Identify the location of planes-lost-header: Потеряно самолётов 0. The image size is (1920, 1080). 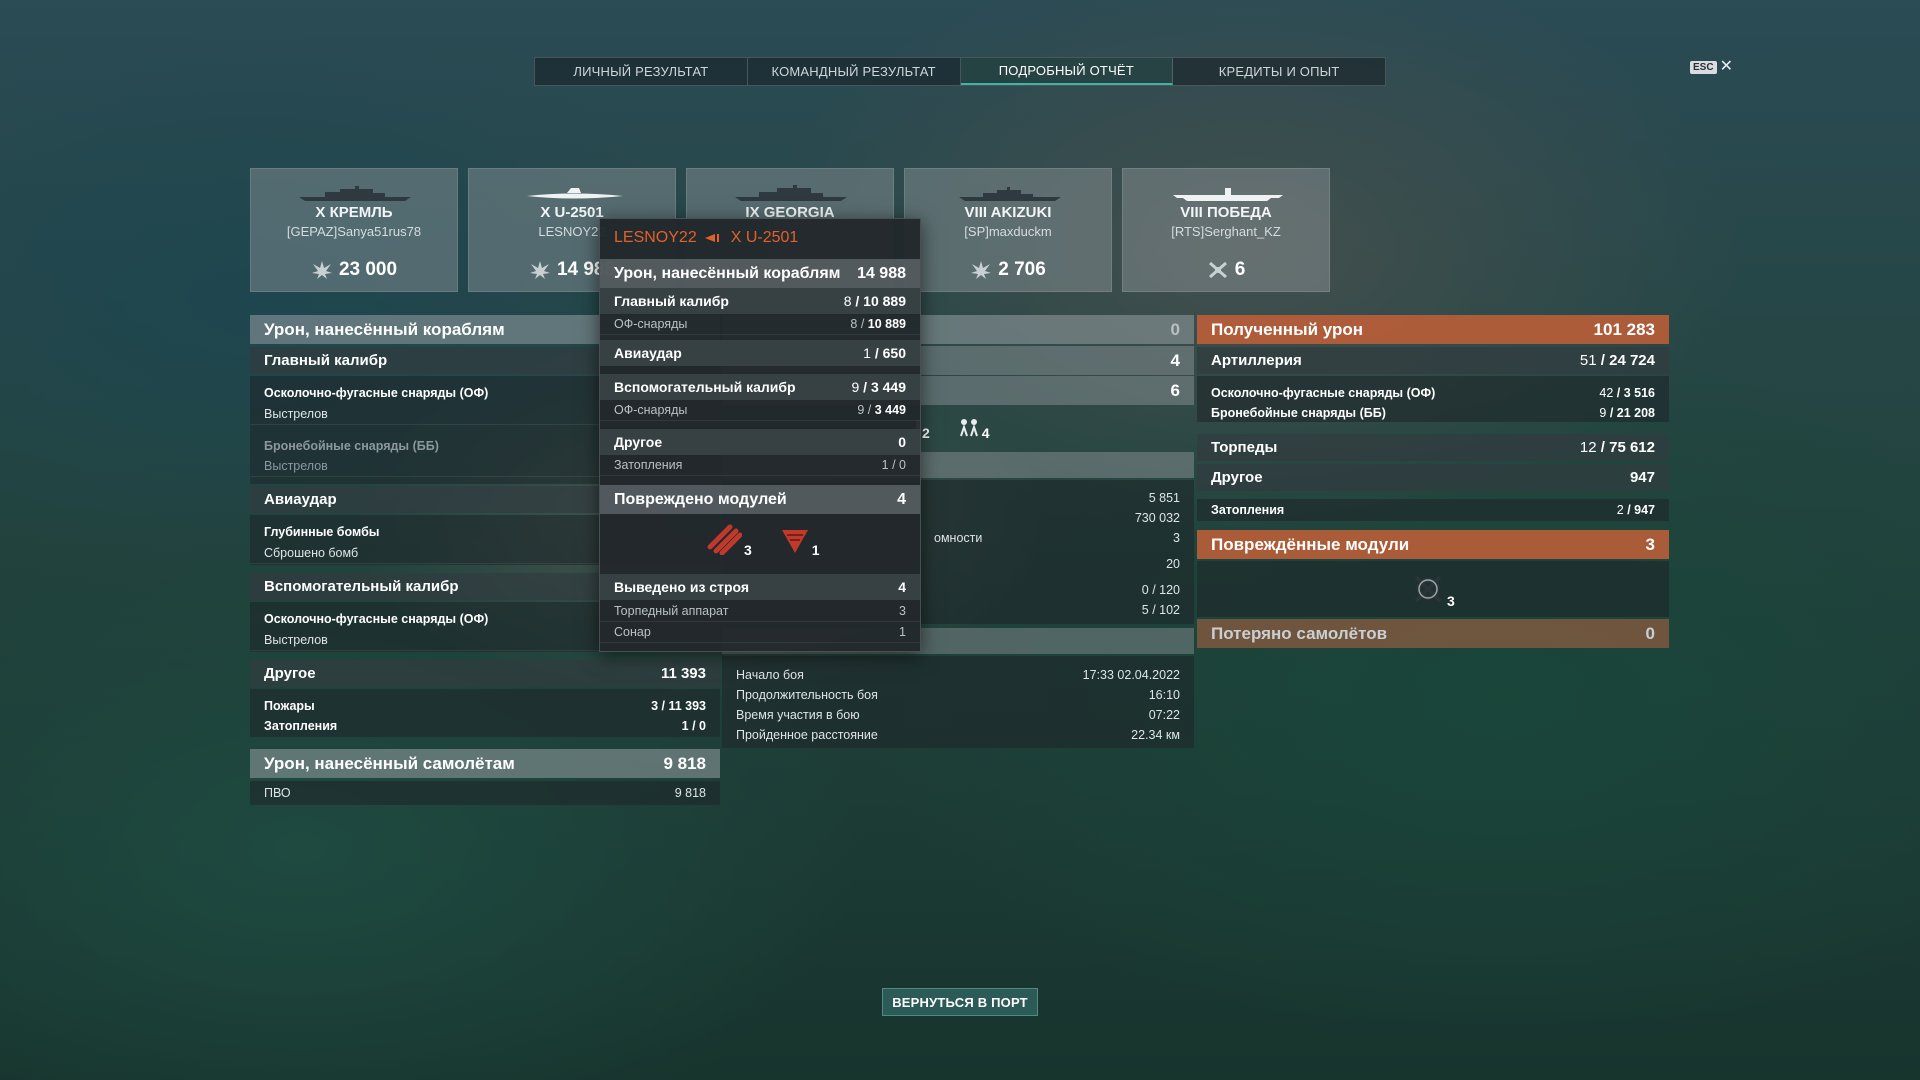
(1433, 633).